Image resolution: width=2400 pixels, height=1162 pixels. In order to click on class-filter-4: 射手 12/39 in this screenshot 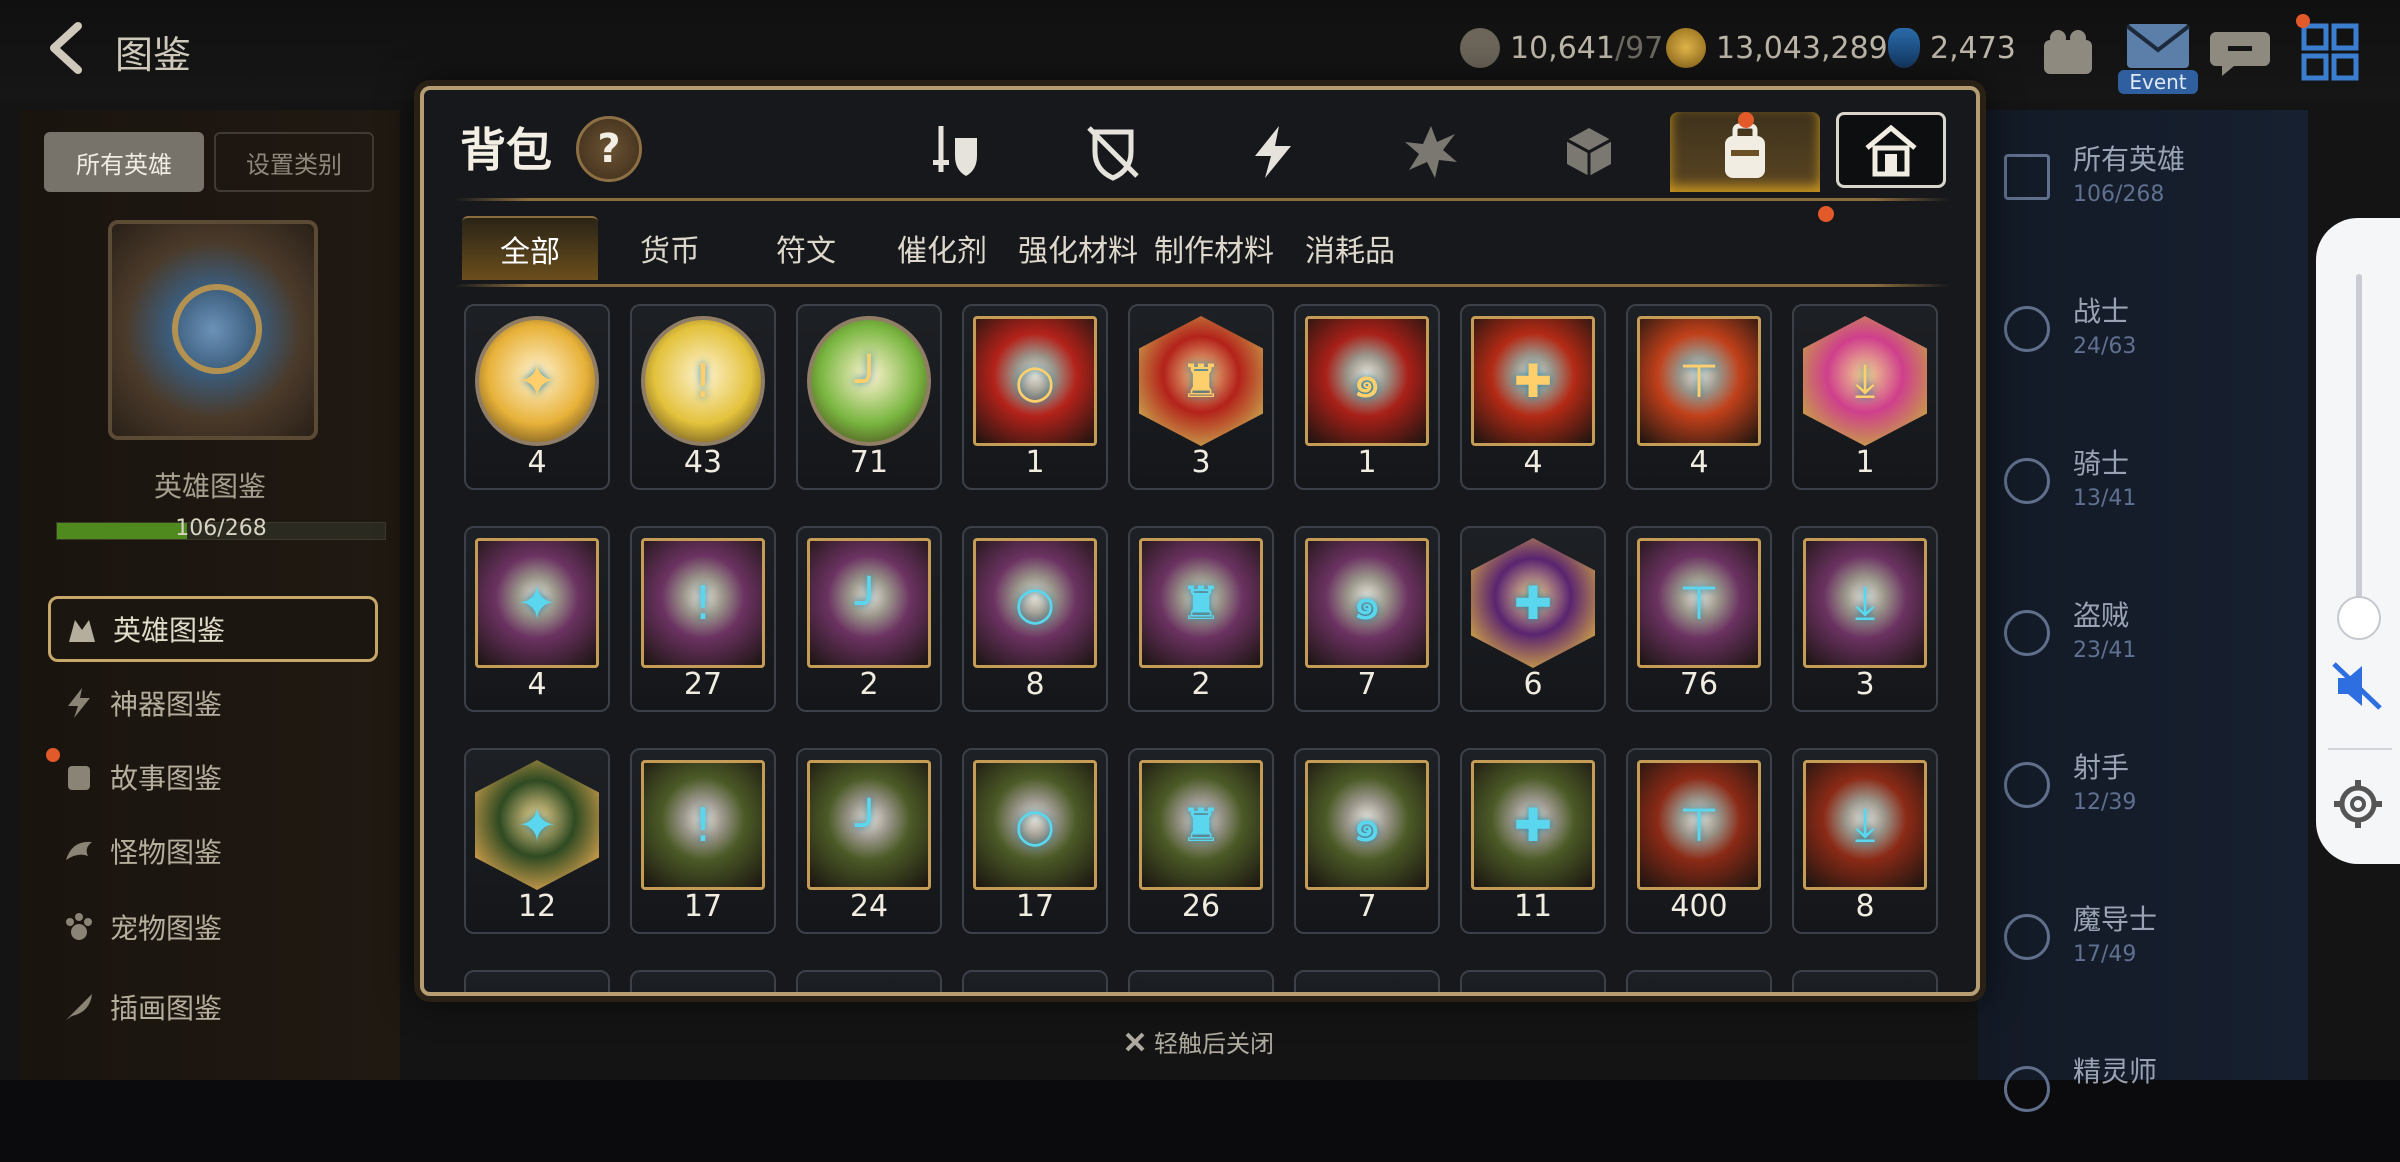, I will do `click(2143, 788)`.